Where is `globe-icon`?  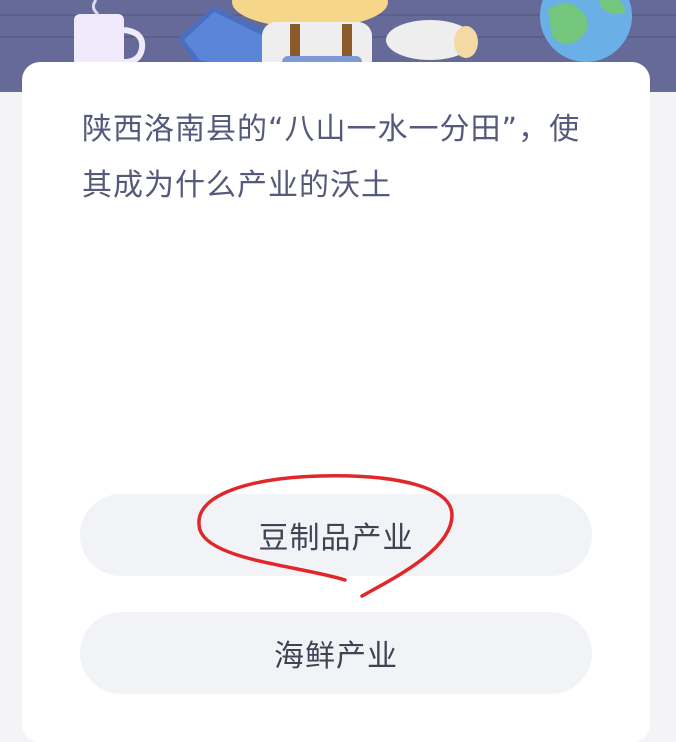
globe-icon is located at coordinates (586, 31).